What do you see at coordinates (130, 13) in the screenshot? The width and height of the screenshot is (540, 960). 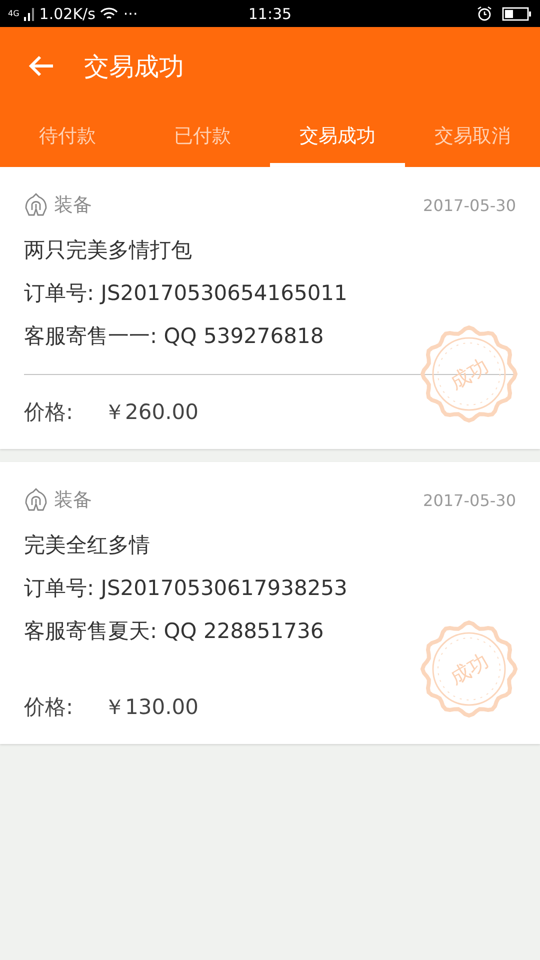 I see `more-dots: ···` at bounding box center [130, 13].